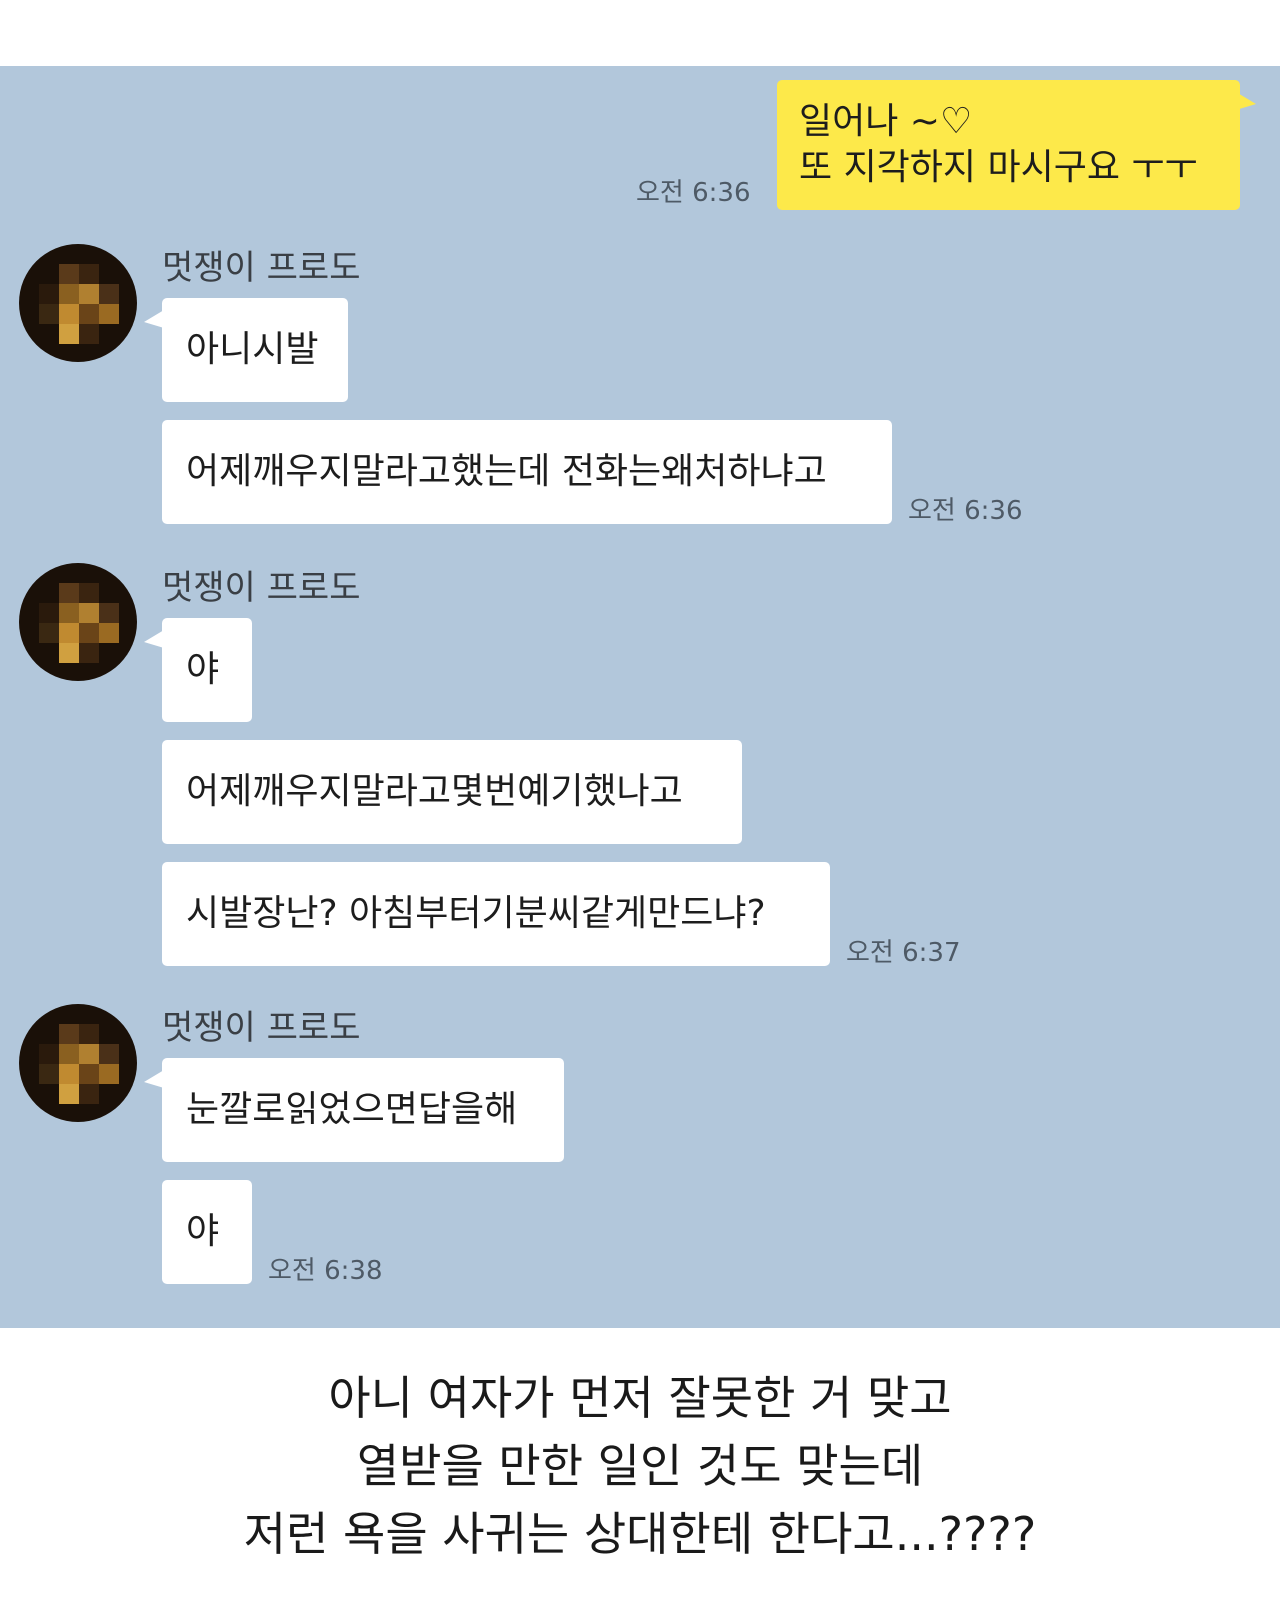 Image resolution: width=1280 pixels, height=1602 pixels. What do you see at coordinates (640, 1534) in the screenshot?
I see `caption-line: 저런 욕을 사귀는 상대한테 한다고...????` at bounding box center [640, 1534].